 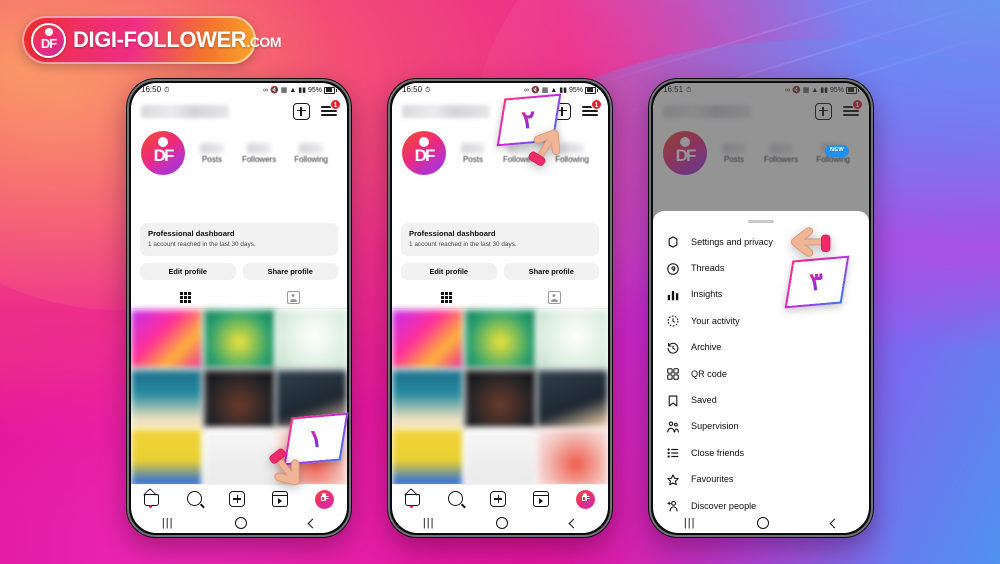 I want to click on close-friends-list-icon, so click(x=673, y=453).